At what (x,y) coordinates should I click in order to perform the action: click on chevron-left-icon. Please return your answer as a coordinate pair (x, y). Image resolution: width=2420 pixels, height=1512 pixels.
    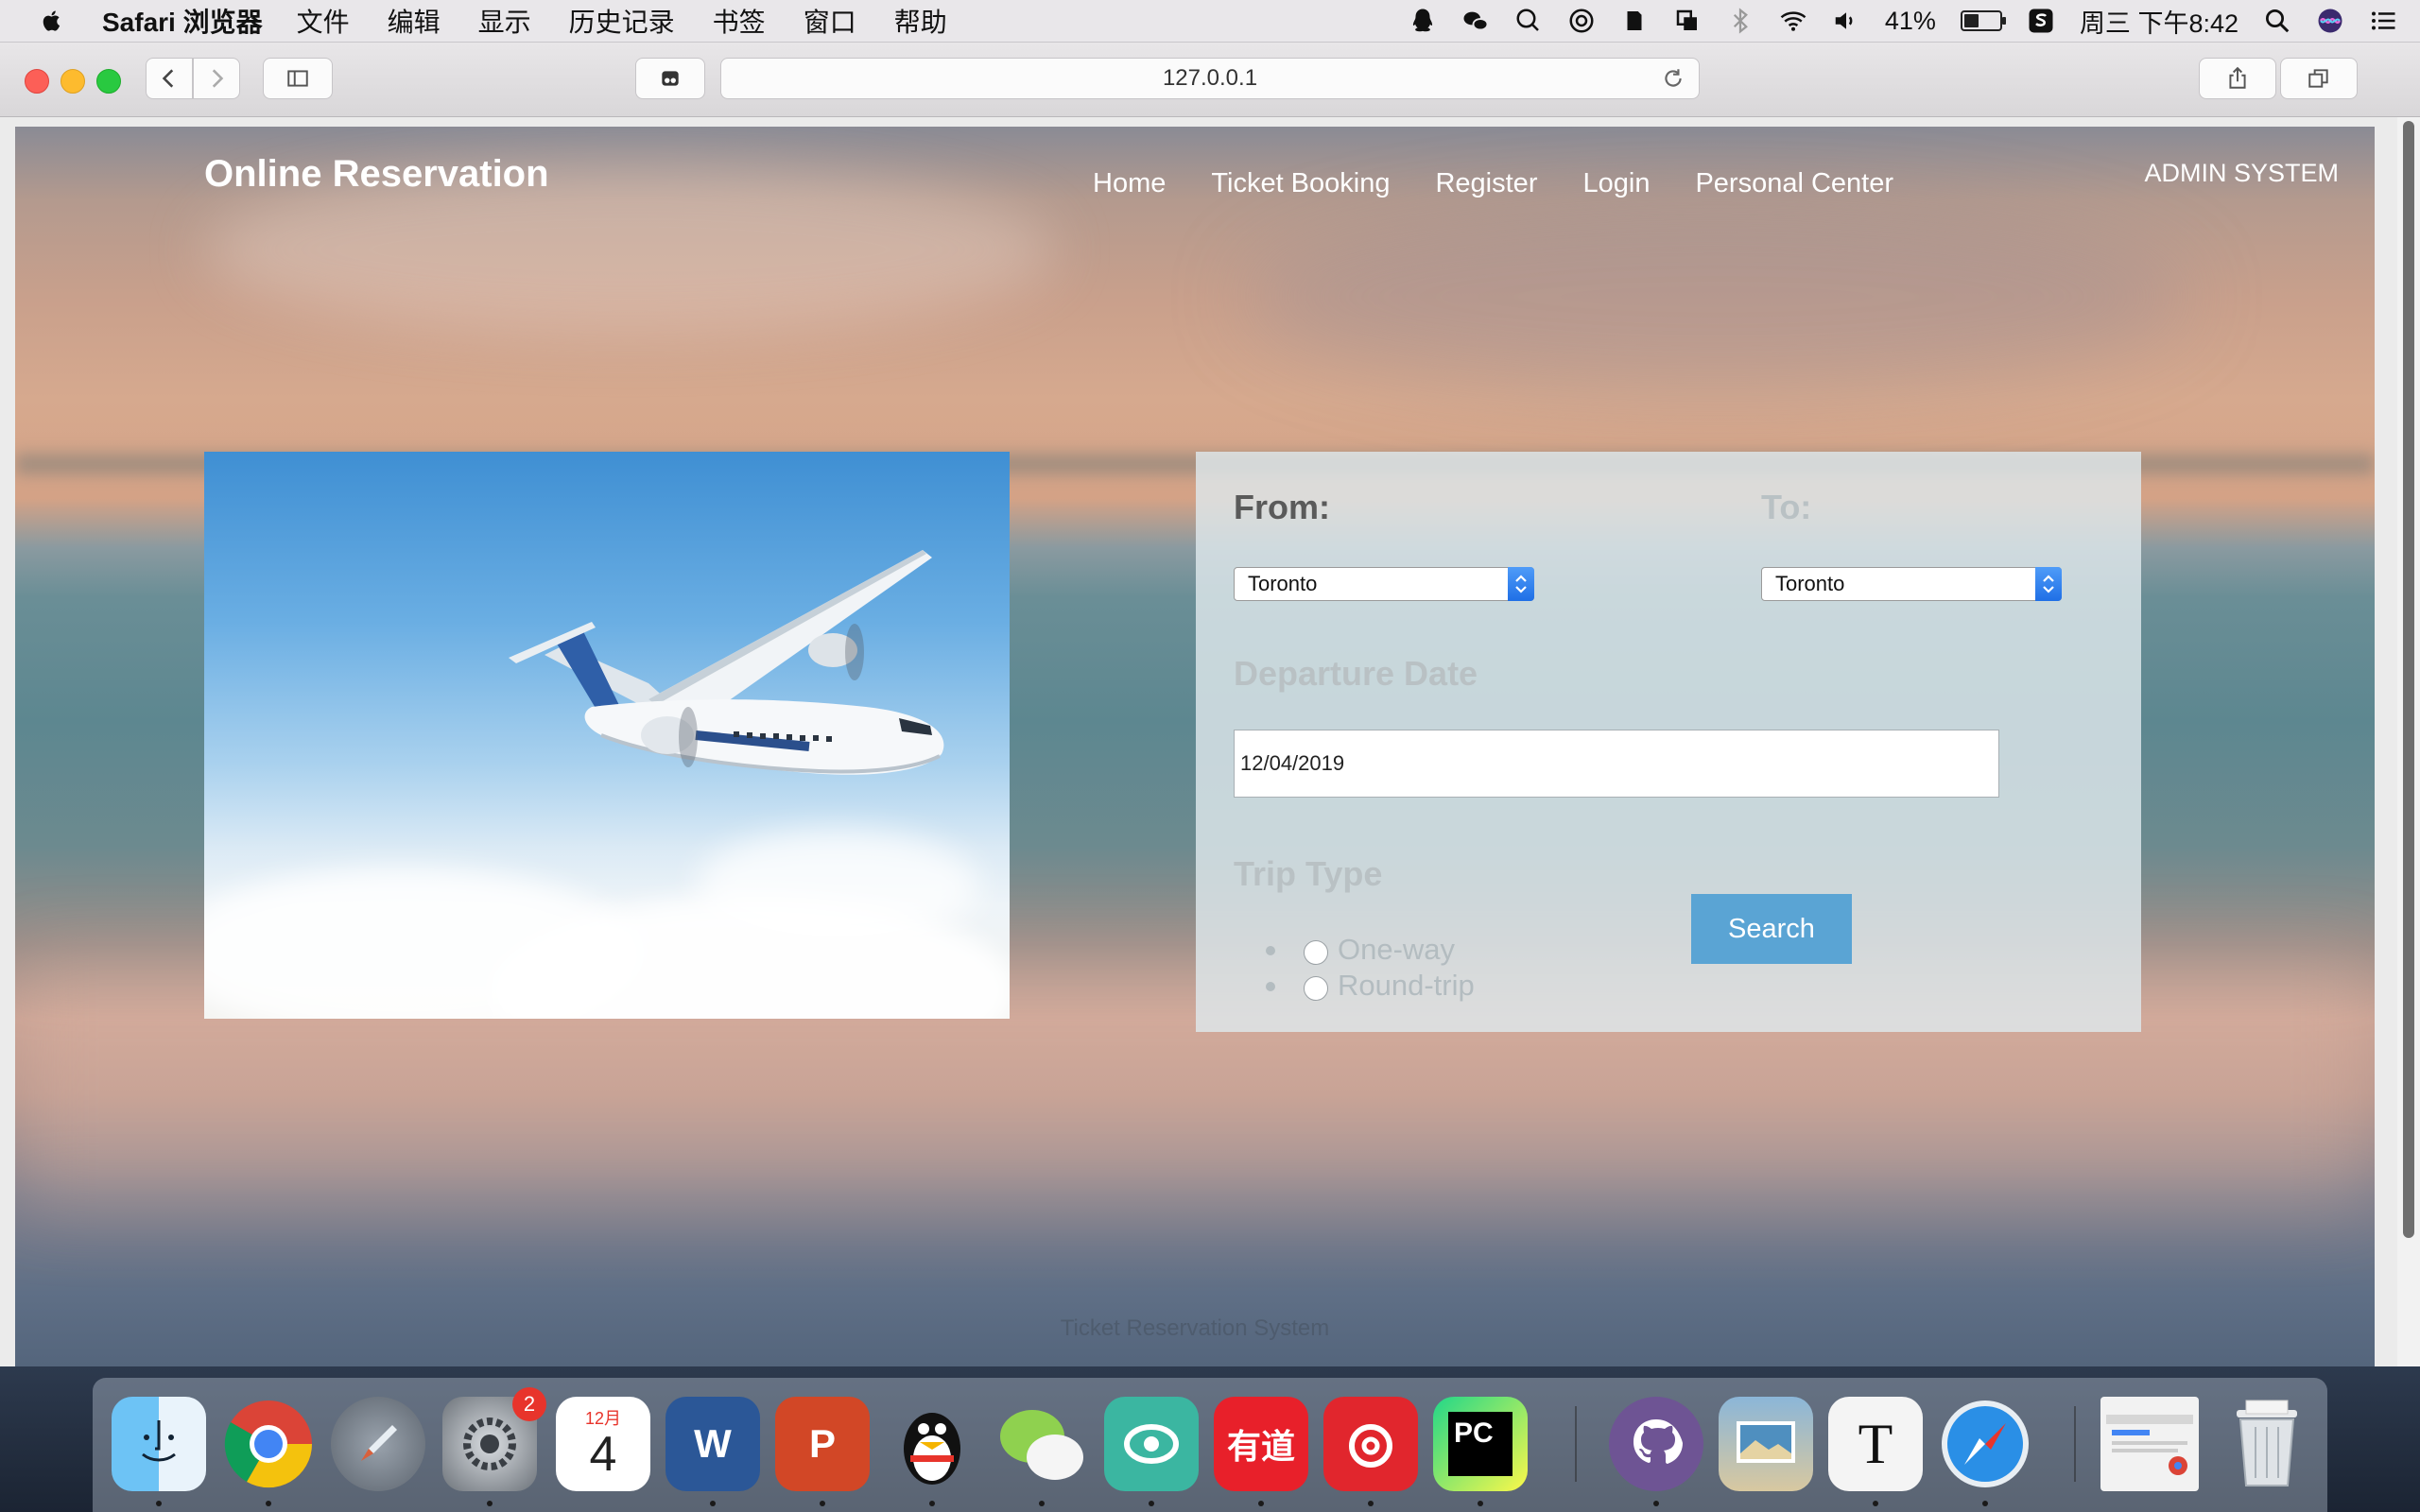
    Looking at the image, I should click on (168, 78).